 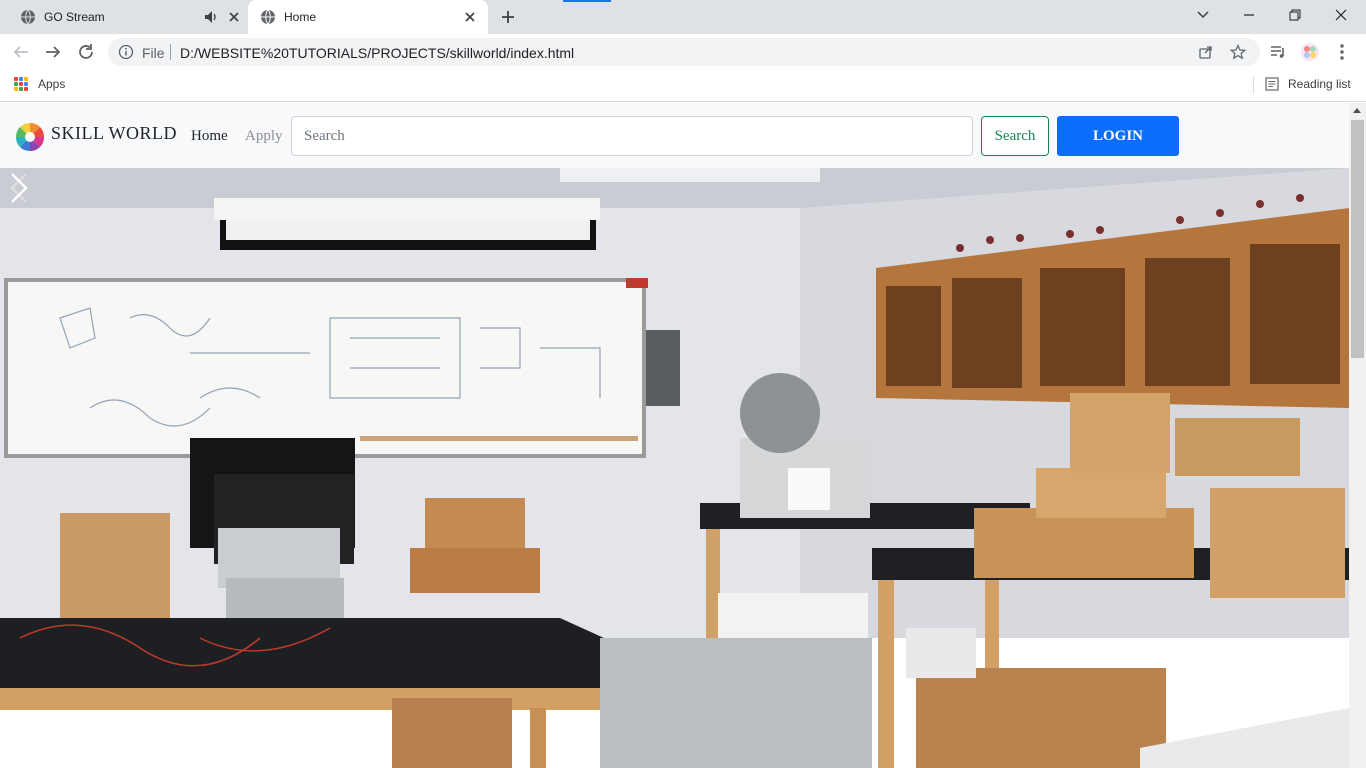 What do you see at coordinates (21, 84) in the screenshot?
I see `apps-grid-icon` at bounding box center [21, 84].